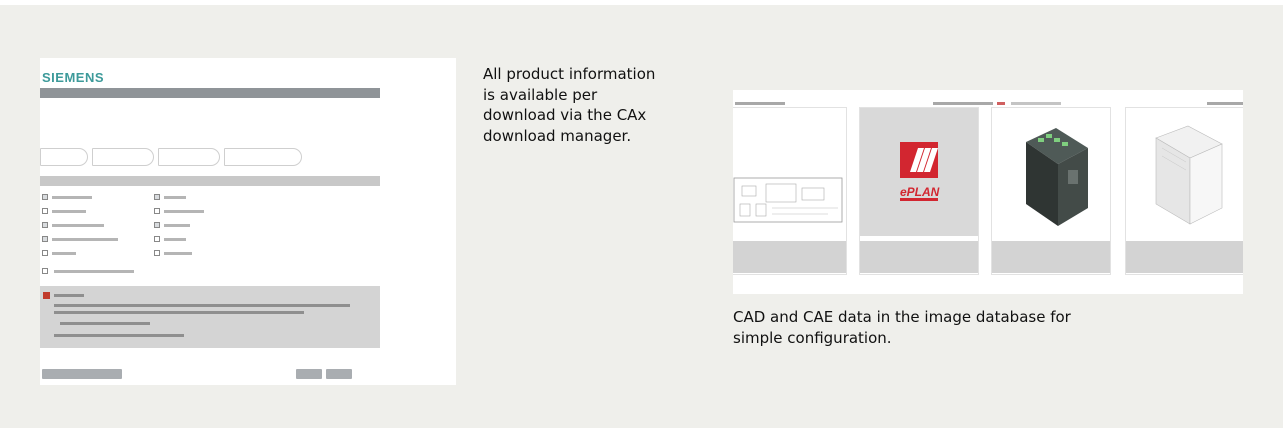 This screenshot has height=428, width=1283. I want to click on technical-drawing-icon, so click(788, 200).